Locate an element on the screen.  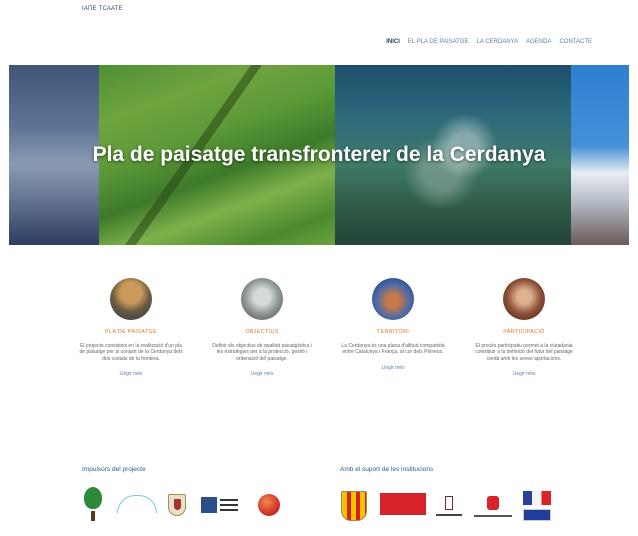
shield-logo-icon is located at coordinates (177, 505).